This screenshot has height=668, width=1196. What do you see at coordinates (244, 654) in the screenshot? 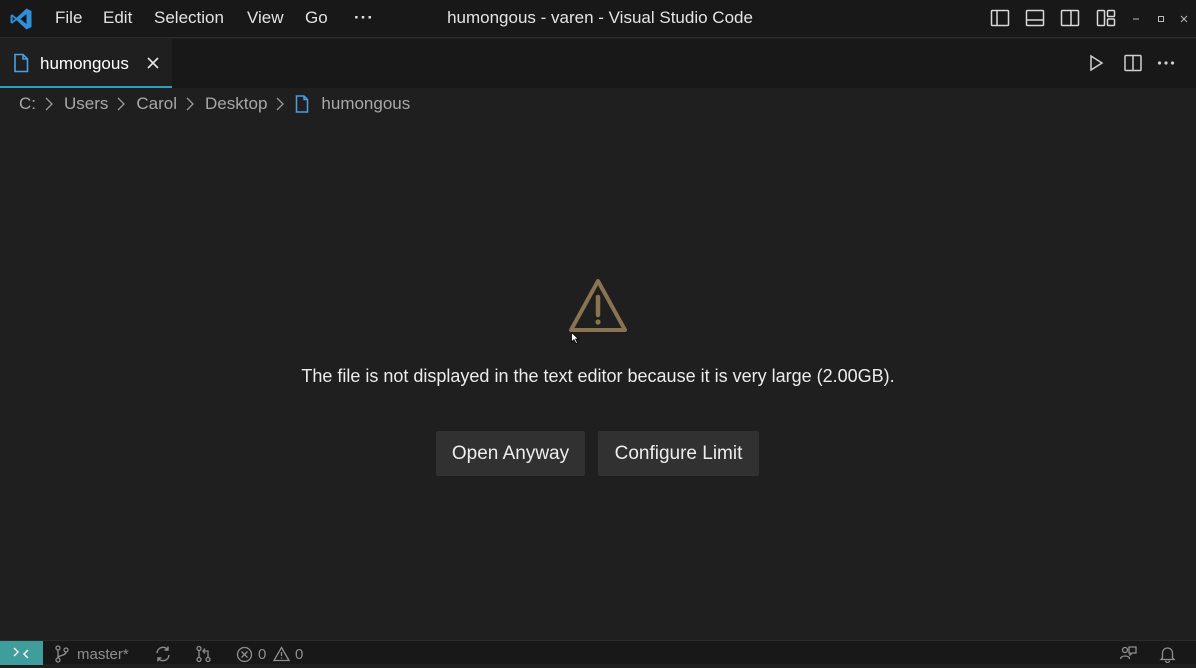
I see `error-icon` at bounding box center [244, 654].